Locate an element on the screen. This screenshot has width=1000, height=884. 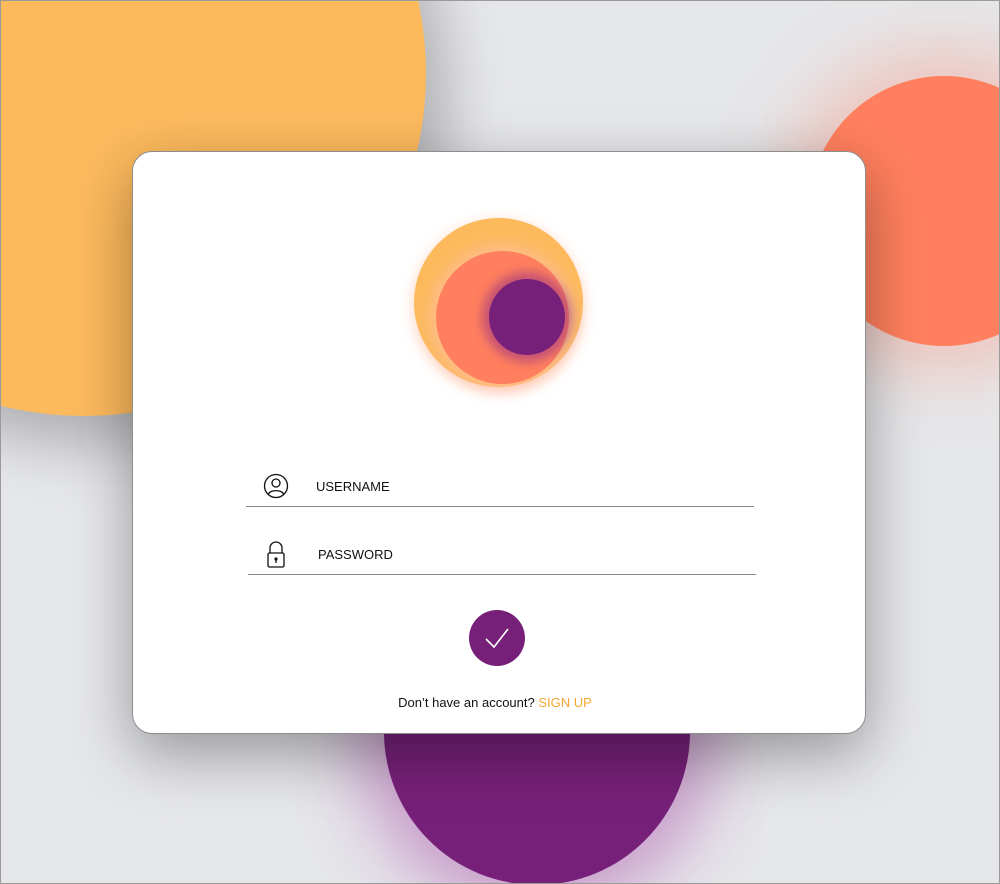
user-icon is located at coordinates (276, 486).